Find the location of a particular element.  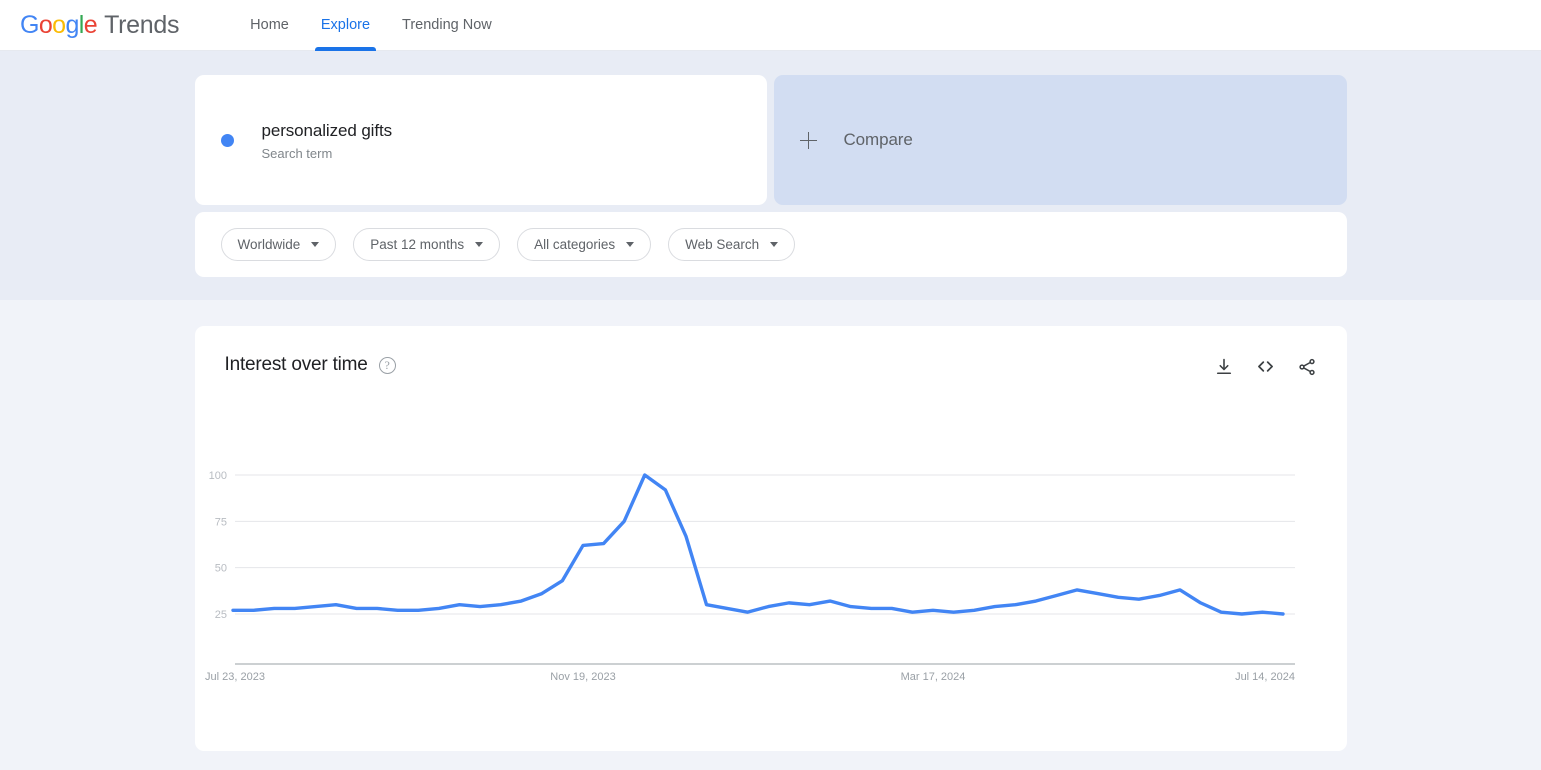

filter-search-type: Web Search is located at coordinates (732, 244).